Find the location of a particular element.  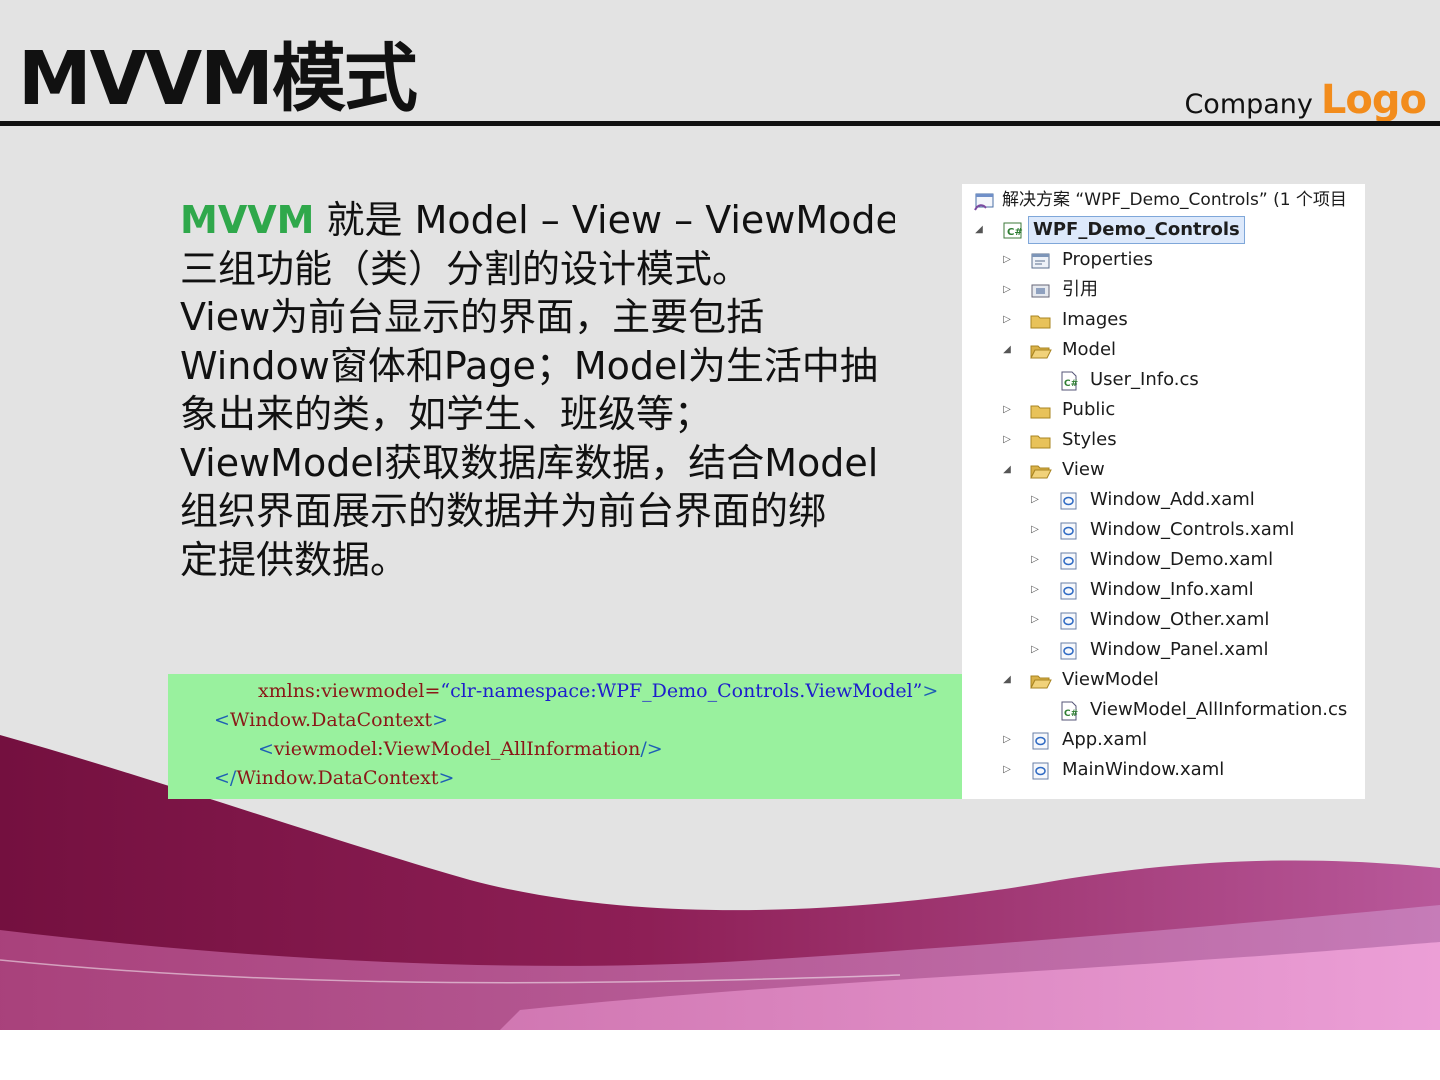

references-icon is located at coordinates (1040, 290).